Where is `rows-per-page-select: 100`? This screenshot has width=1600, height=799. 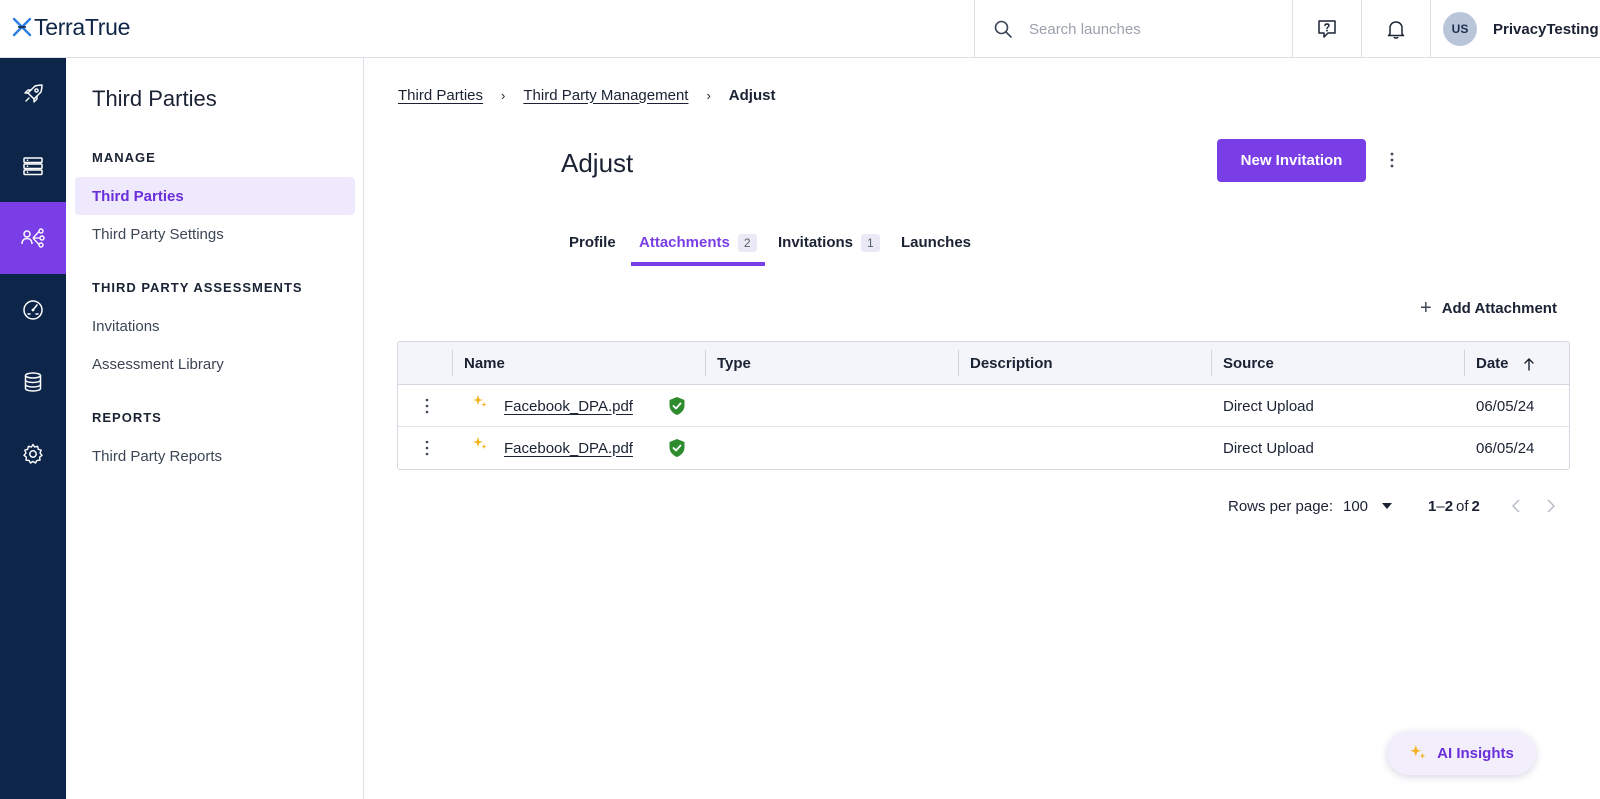
rows-per-page-select: 100 is located at coordinates (1368, 506).